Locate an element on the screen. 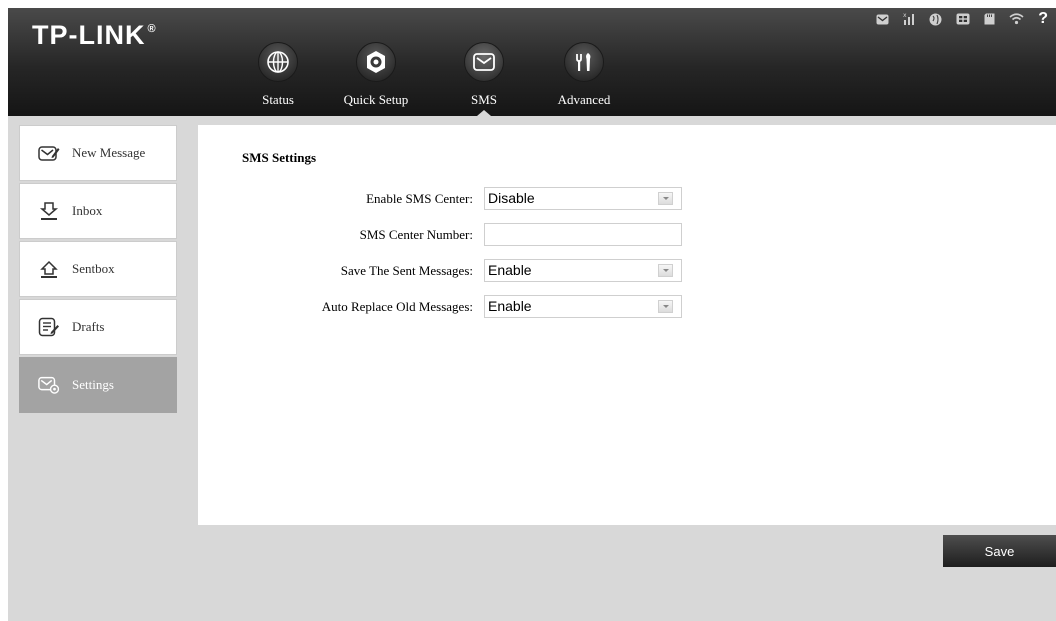 The height and width of the screenshot is (621, 1056). nav-sms-label: SMS is located at coordinates (484, 99).